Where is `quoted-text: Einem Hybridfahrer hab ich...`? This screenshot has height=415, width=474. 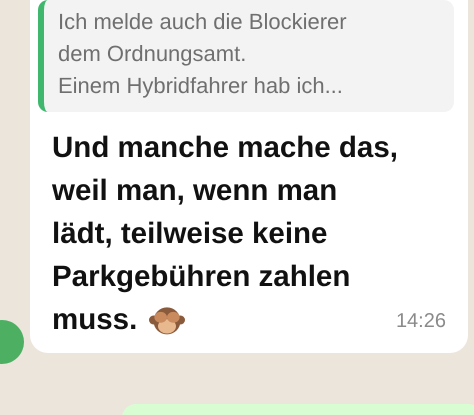 quoted-text: Einem Hybridfahrer hab ich... is located at coordinates (201, 86).